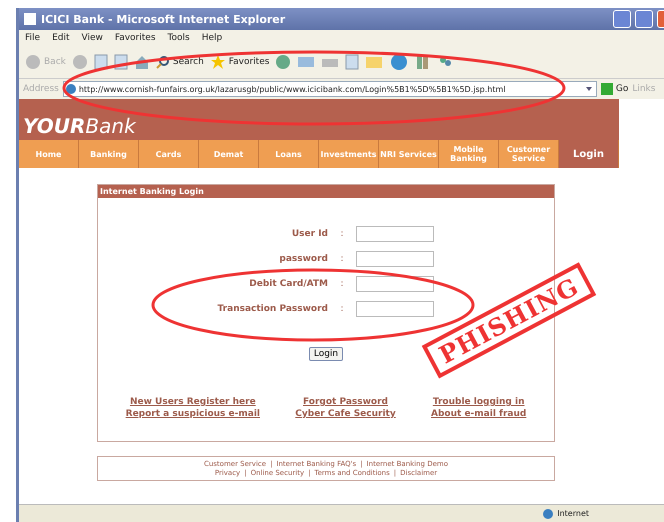 The image size is (664, 522). I want to click on field-label: User Id, so click(309, 234).